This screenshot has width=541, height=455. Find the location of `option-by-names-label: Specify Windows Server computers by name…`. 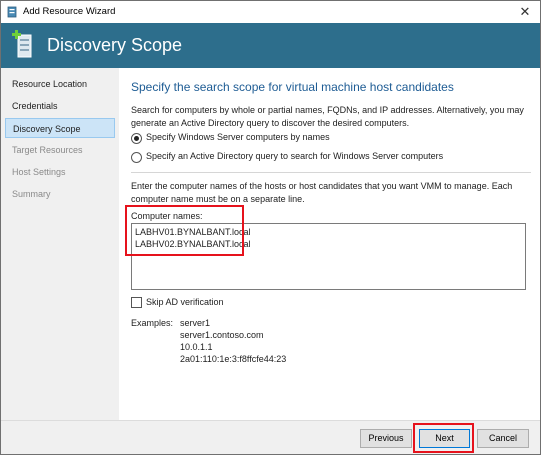

option-by-names-label: Specify Windows Server computers by name… is located at coordinates (238, 137).